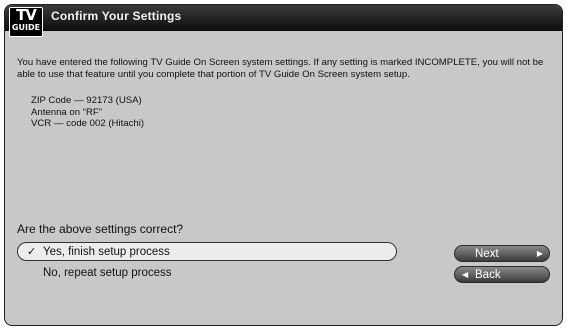 Image resolution: width=567 pixels, height=330 pixels. What do you see at coordinates (465, 274) in the screenshot?
I see `left-arrow-icon: ◀` at bounding box center [465, 274].